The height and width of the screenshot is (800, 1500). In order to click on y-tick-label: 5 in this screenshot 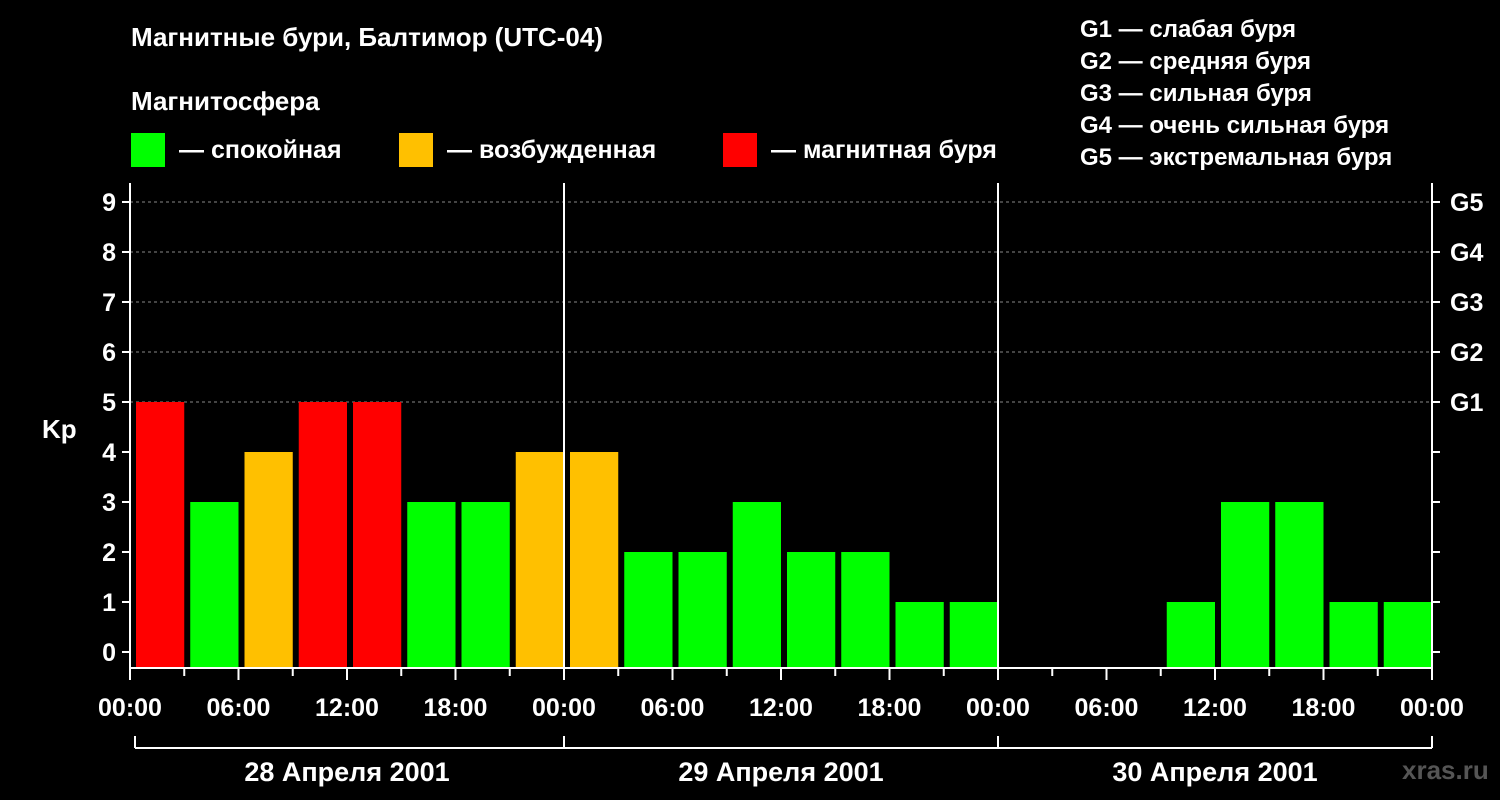, I will do `click(109, 403)`.